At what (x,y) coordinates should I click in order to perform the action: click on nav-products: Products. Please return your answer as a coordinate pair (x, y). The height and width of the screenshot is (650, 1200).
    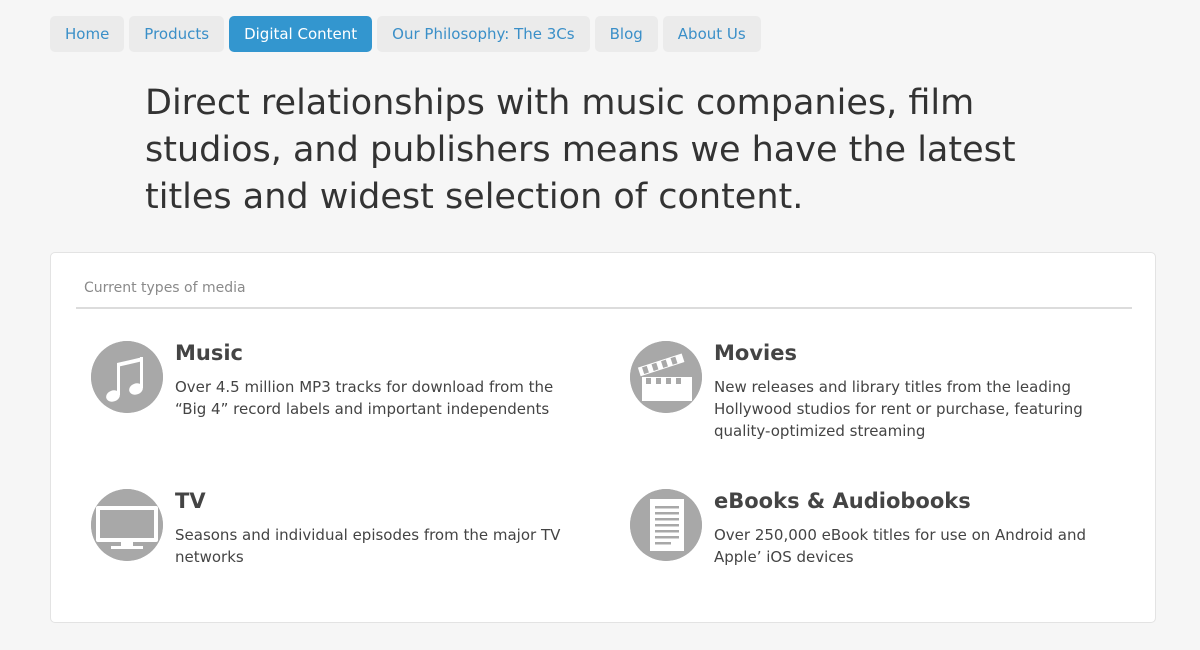
    Looking at the image, I should click on (177, 34).